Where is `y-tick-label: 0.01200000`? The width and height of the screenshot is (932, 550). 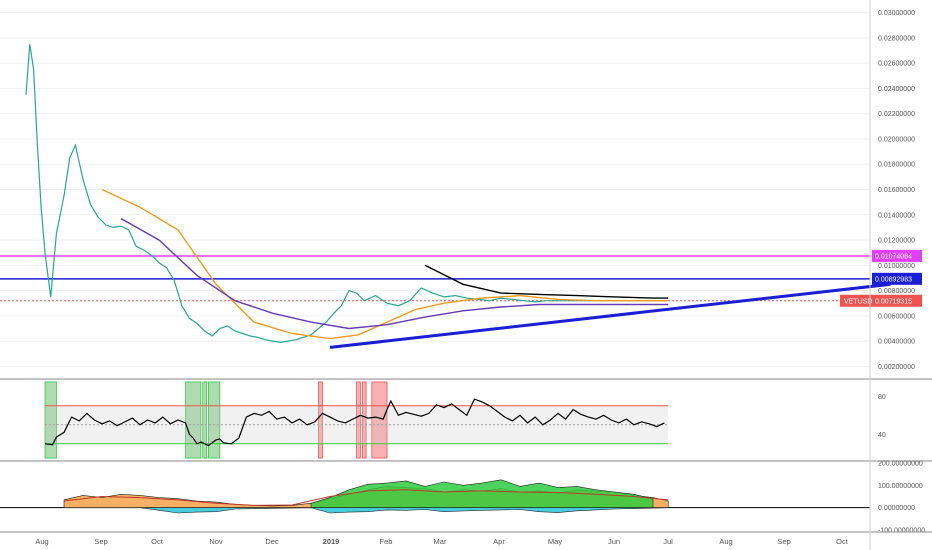 y-tick-label: 0.01200000 is located at coordinates (896, 241).